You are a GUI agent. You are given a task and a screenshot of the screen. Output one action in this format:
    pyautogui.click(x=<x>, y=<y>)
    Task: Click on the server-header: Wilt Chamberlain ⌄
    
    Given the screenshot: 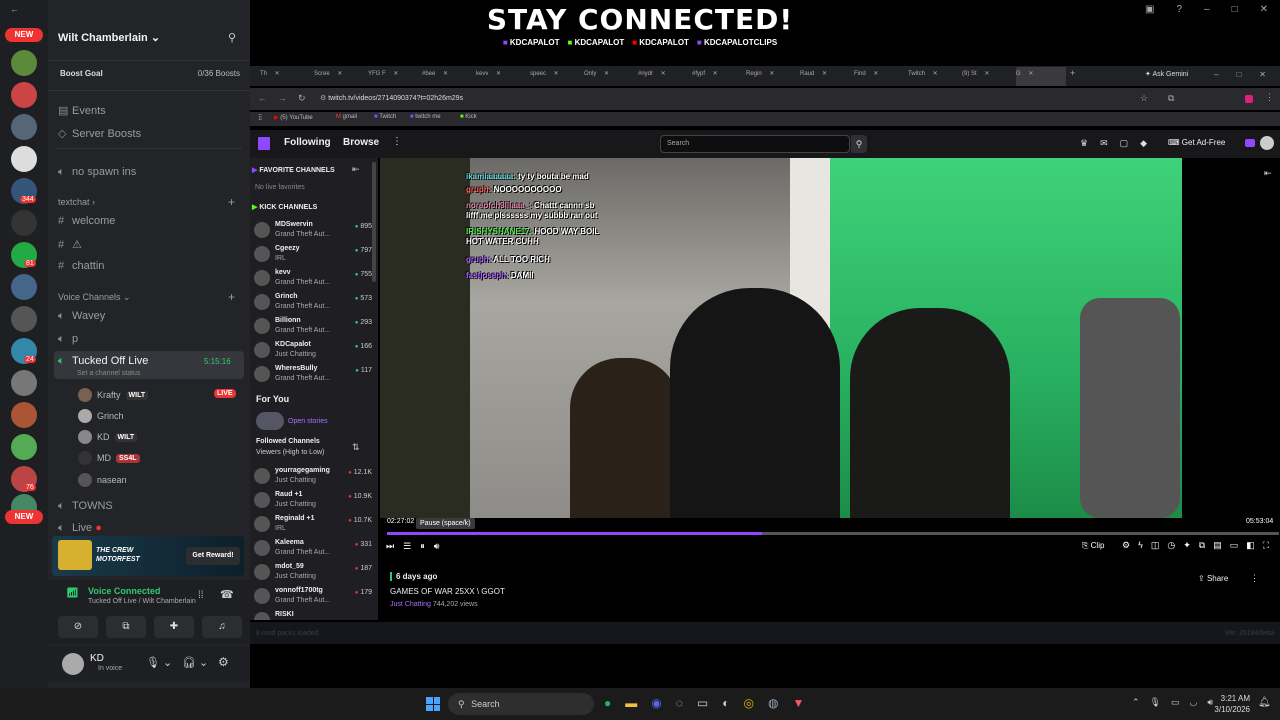 What is the action you would take?
    pyautogui.click(x=109, y=37)
    